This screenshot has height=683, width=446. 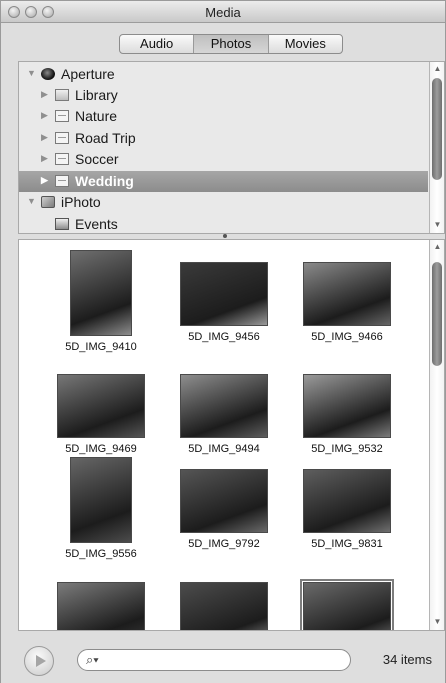 What do you see at coordinates (62, 95) in the screenshot?
I see `library-icon` at bounding box center [62, 95].